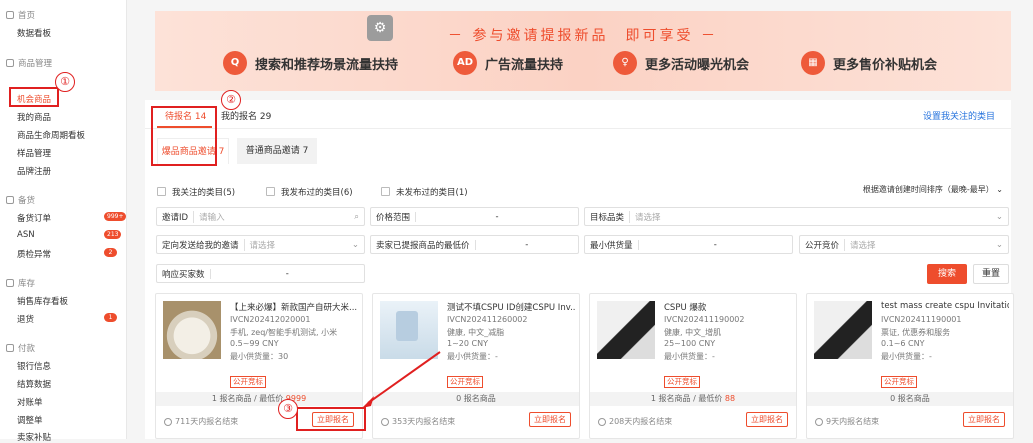 This screenshot has height=443, width=1033. Describe the element at coordinates (508, 63) in the screenshot. I see `banner-item-ads: AD 广告流量扶持` at that location.